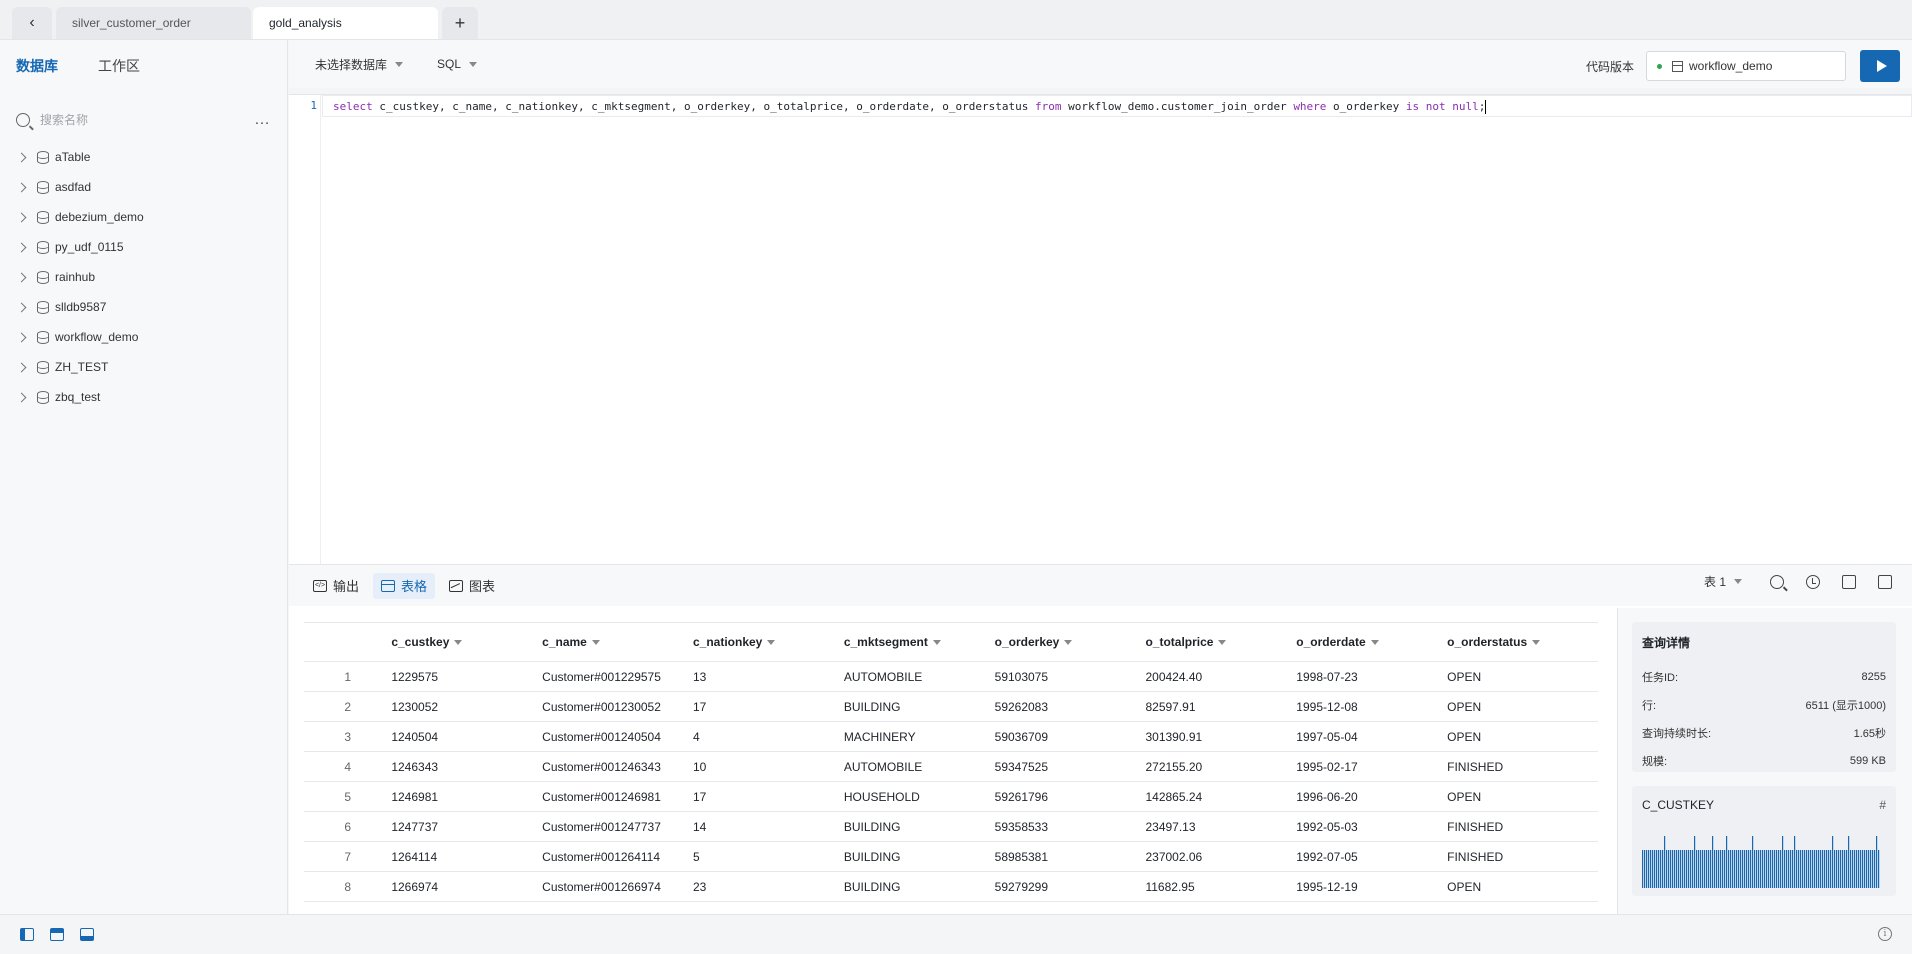  I want to click on column-header-label: c_nationkey, so click(727, 642).